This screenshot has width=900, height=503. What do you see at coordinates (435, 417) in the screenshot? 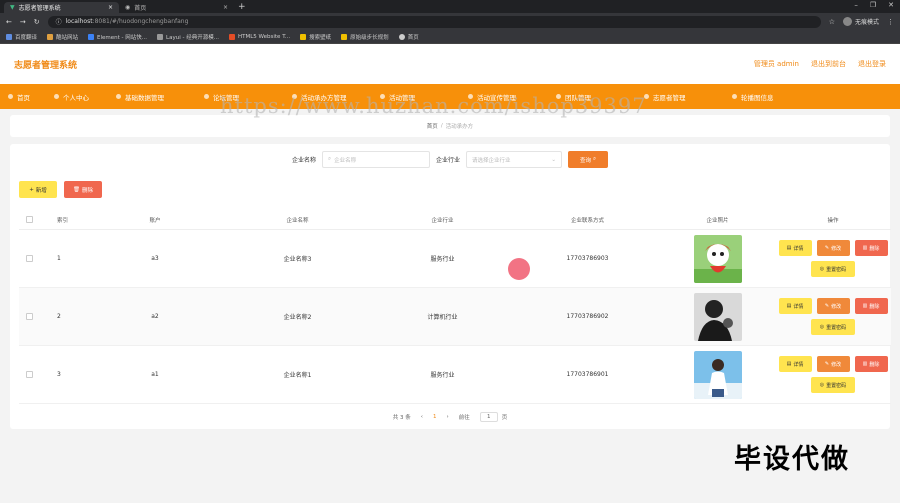
I see `page-number: 1` at bounding box center [435, 417].